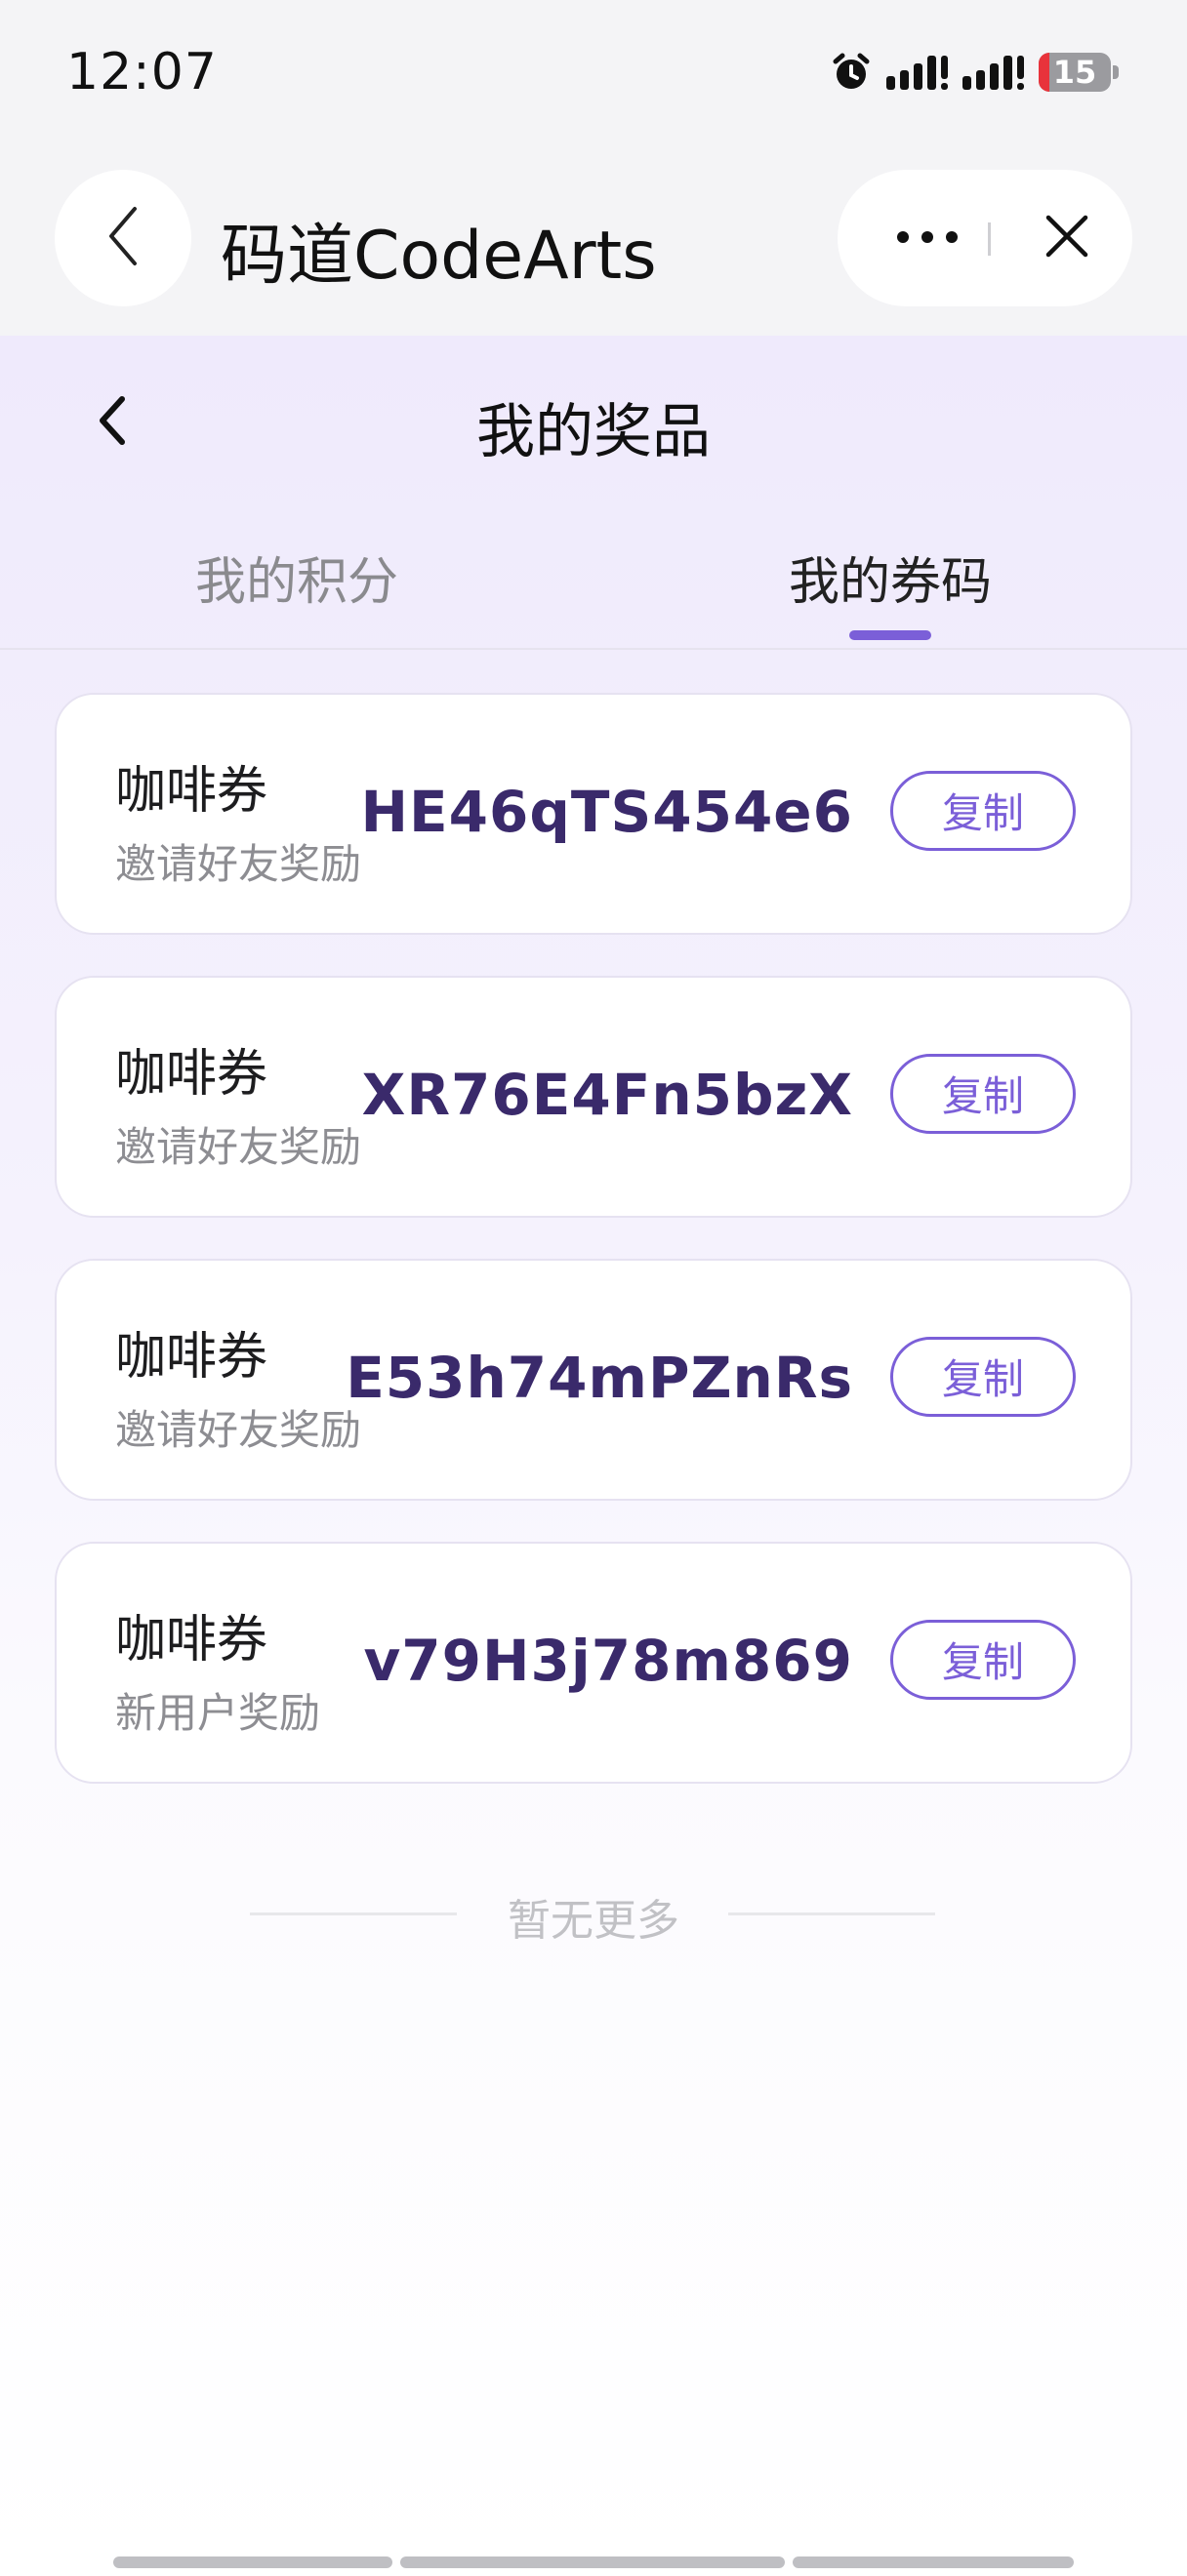  I want to click on coupon-card: 咖啡券 邀请好友奖励 XR76E4Fn5bzX 复制, so click(593, 1097).